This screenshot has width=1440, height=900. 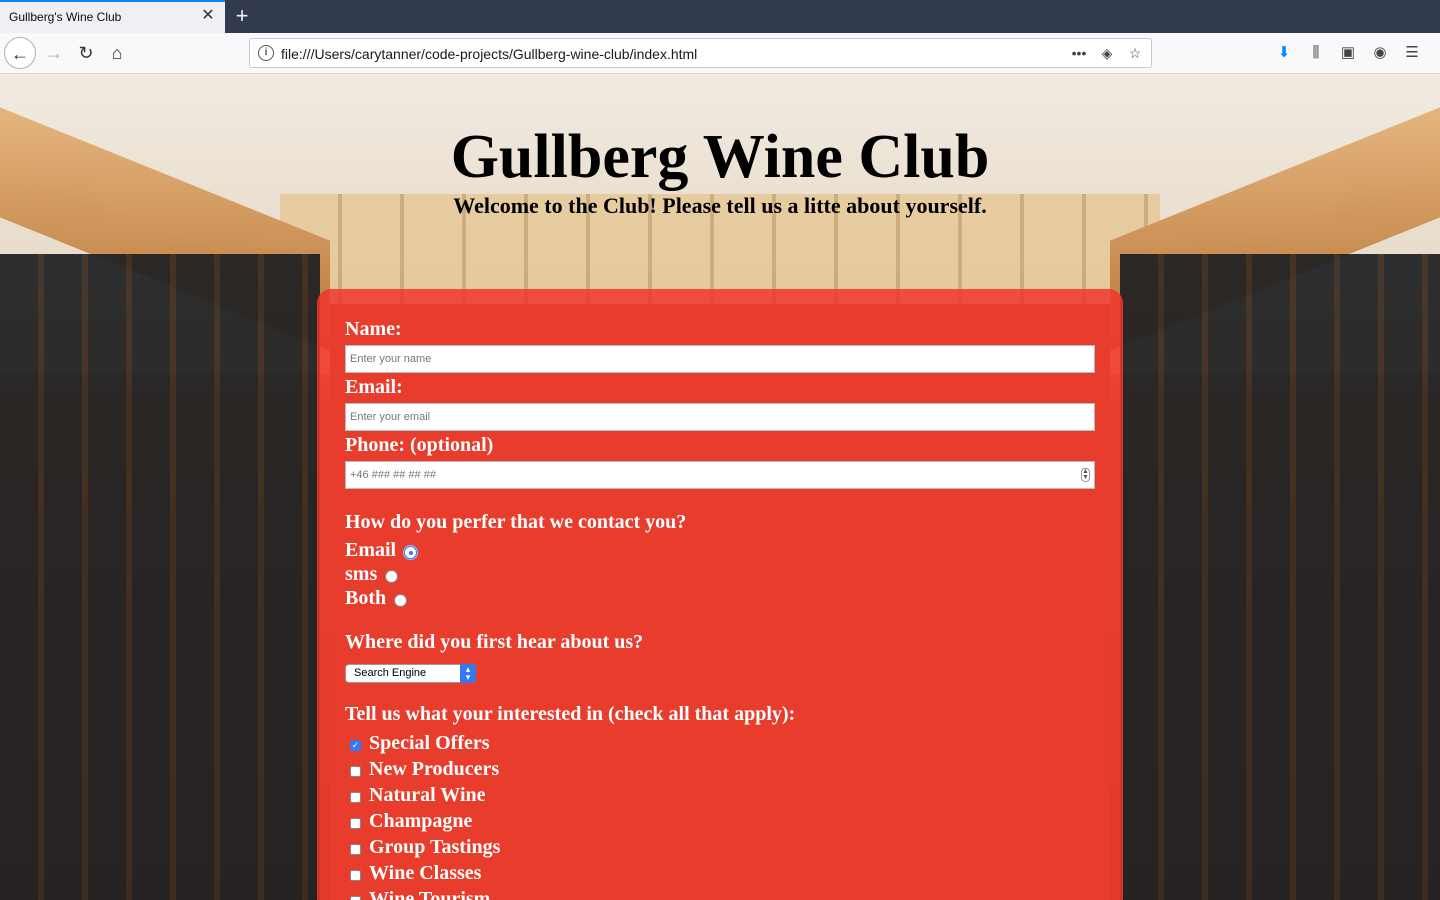 What do you see at coordinates (86, 53) in the screenshot?
I see `reload-icon: ↻` at bounding box center [86, 53].